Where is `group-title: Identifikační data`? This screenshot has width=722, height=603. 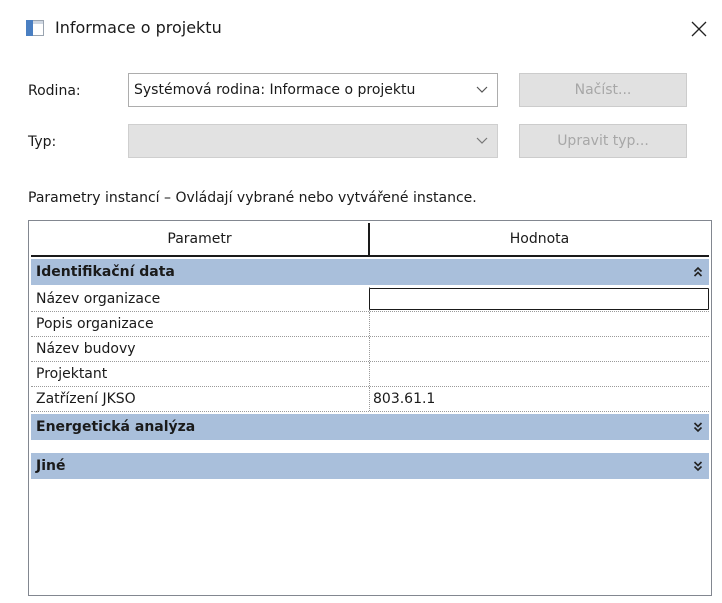
group-title: Identifikační data is located at coordinates (105, 272).